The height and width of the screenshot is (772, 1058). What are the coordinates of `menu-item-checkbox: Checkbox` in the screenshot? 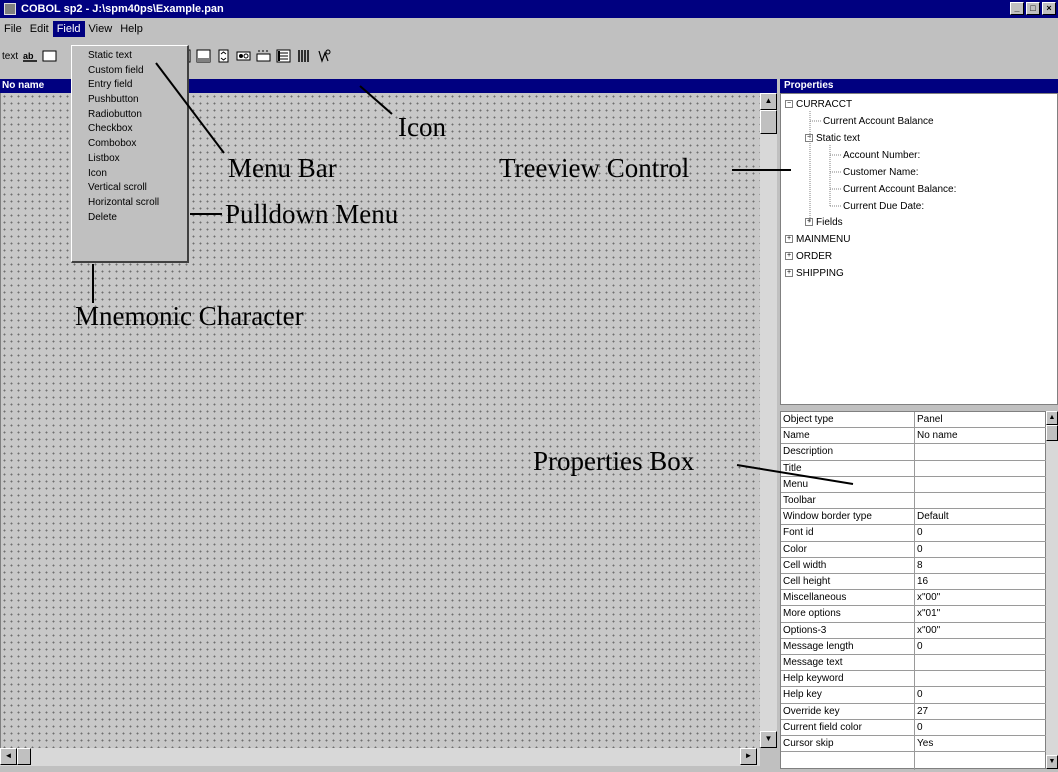 It's located at (129, 129).